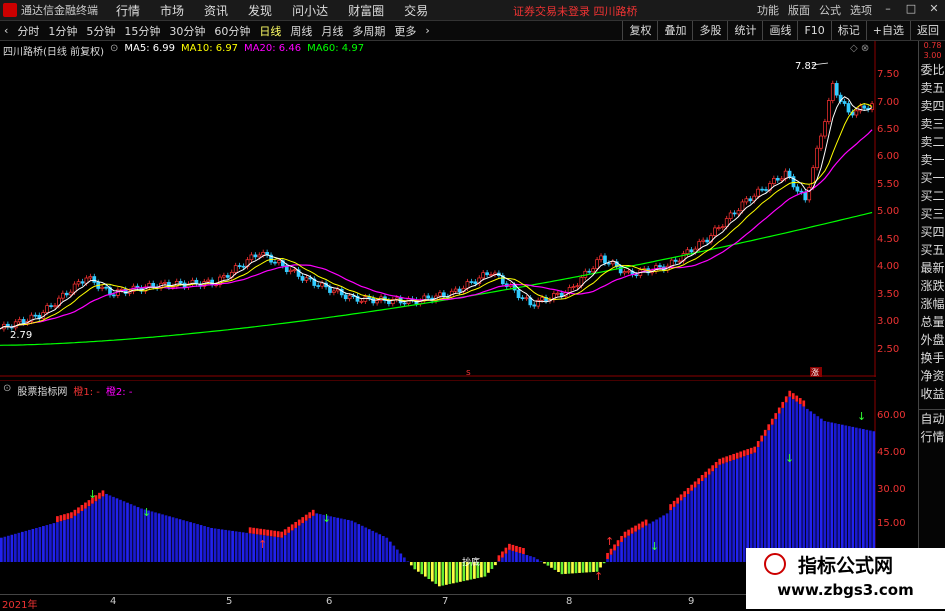 Image resolution: width=945 pixels, height=611 pixels. Describe the element at coordinates (932, 88) in the screenshot. I see `side-sell5: 卖五` at that location.